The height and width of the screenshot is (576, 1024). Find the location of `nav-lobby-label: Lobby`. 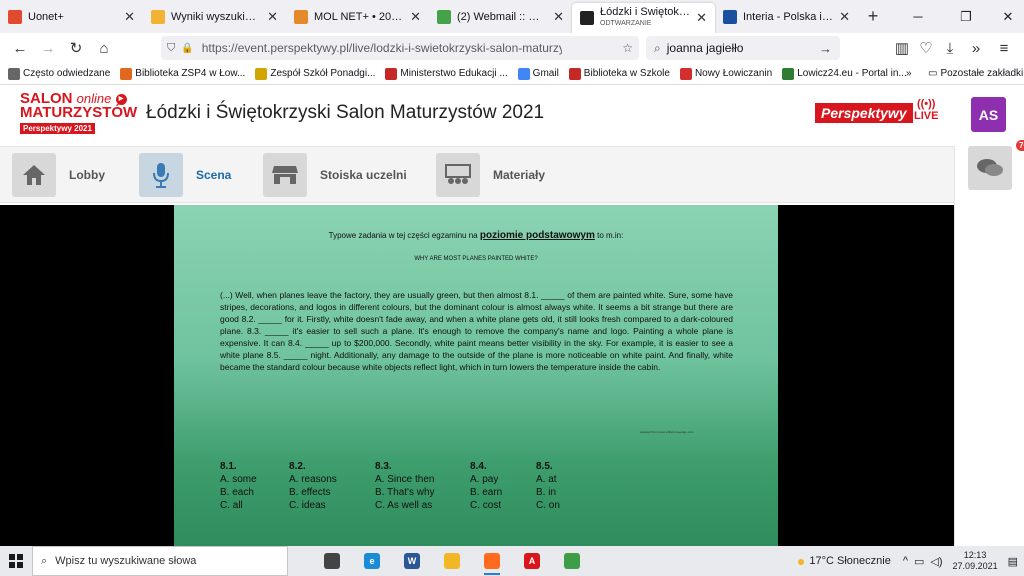

nav-lobby-label: Lobby is located at coordinates (87, 175).